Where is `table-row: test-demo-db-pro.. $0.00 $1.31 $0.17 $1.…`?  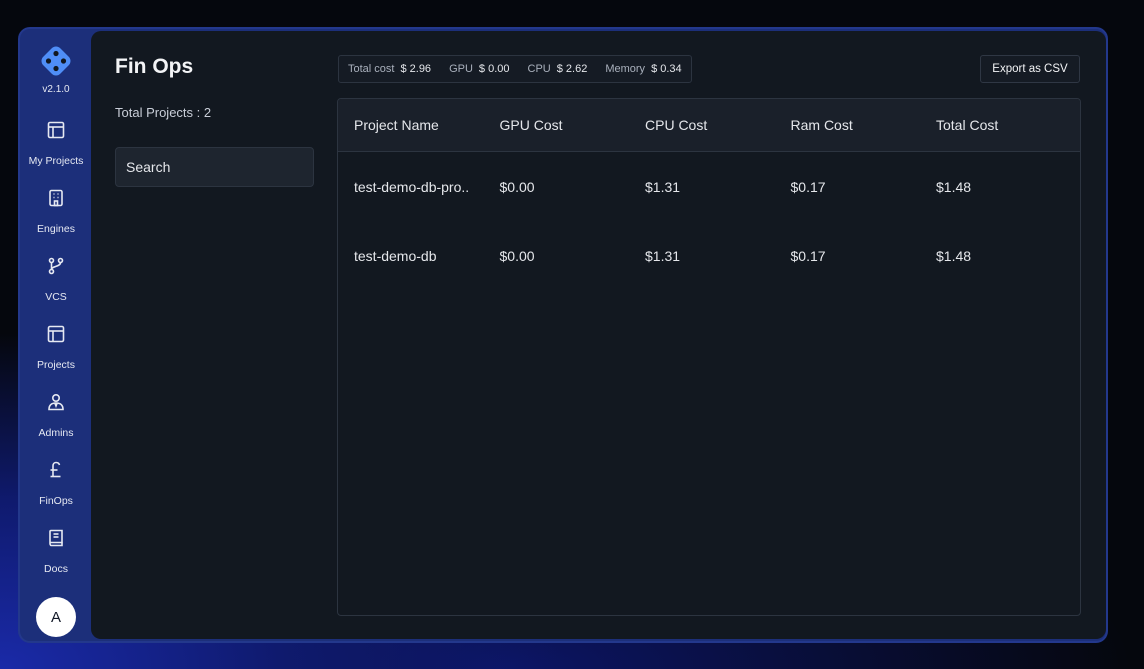
table-row: test-demo-db-pro.. $0.00 $1.31 $0.17 $1.… is located at coordinates (709, 186).